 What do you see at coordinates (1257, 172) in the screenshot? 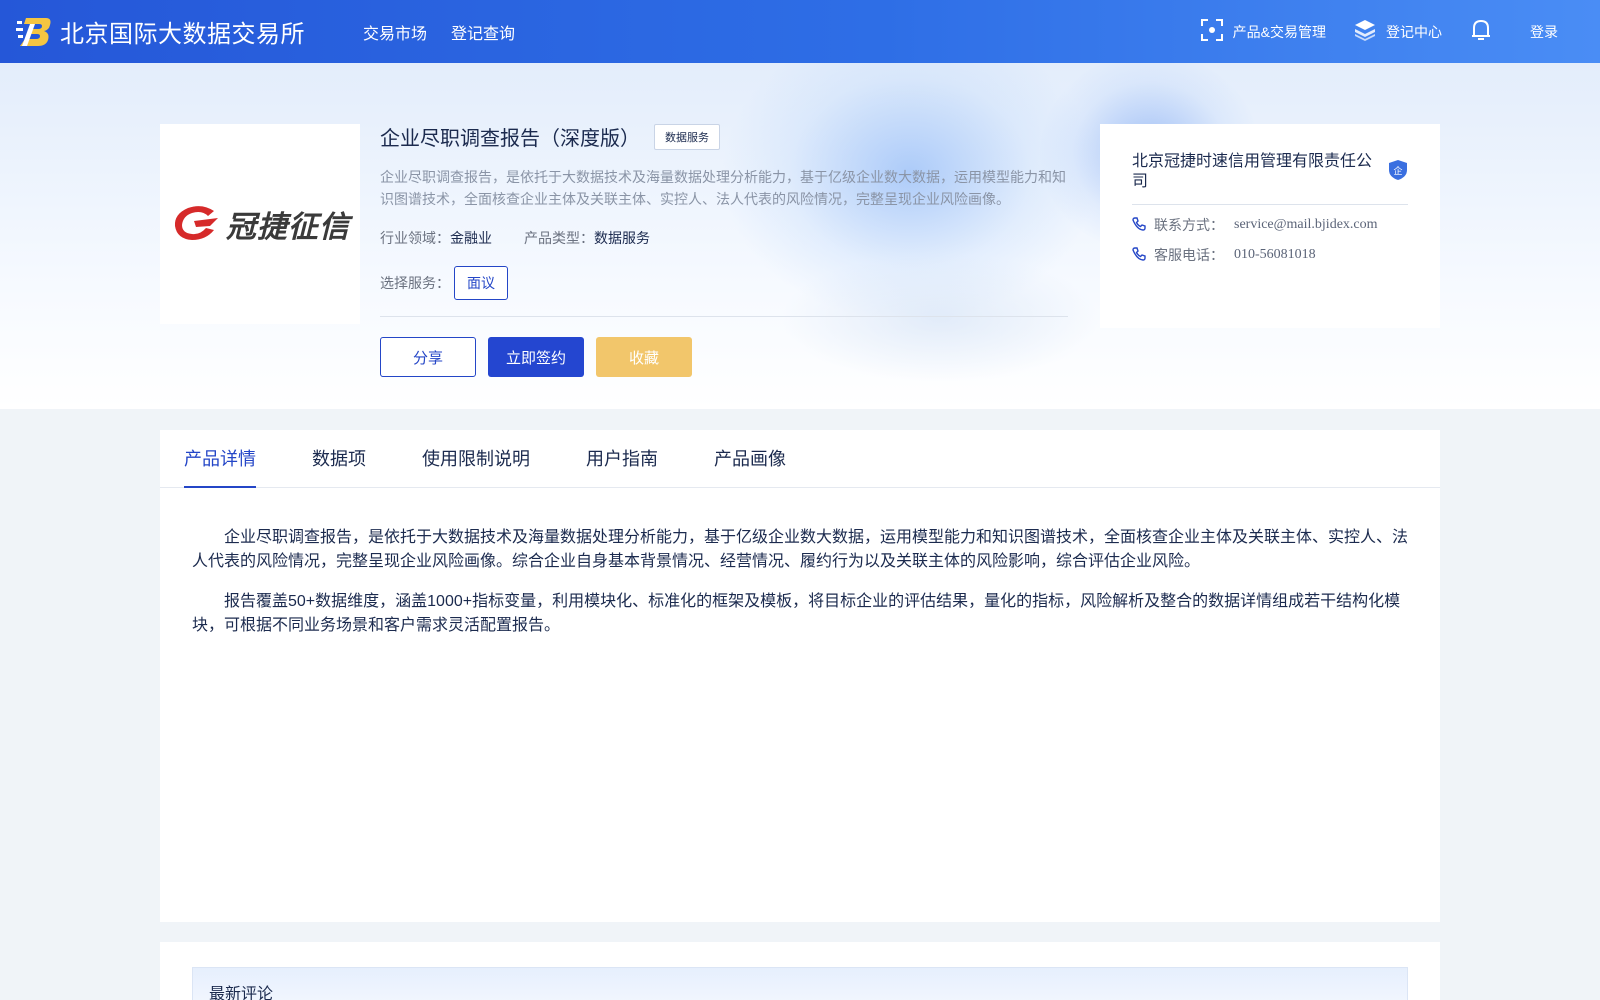
I see `company-name: 北京冠捷时速信用管理有限责任公司` at bounding box center [1257, 172].